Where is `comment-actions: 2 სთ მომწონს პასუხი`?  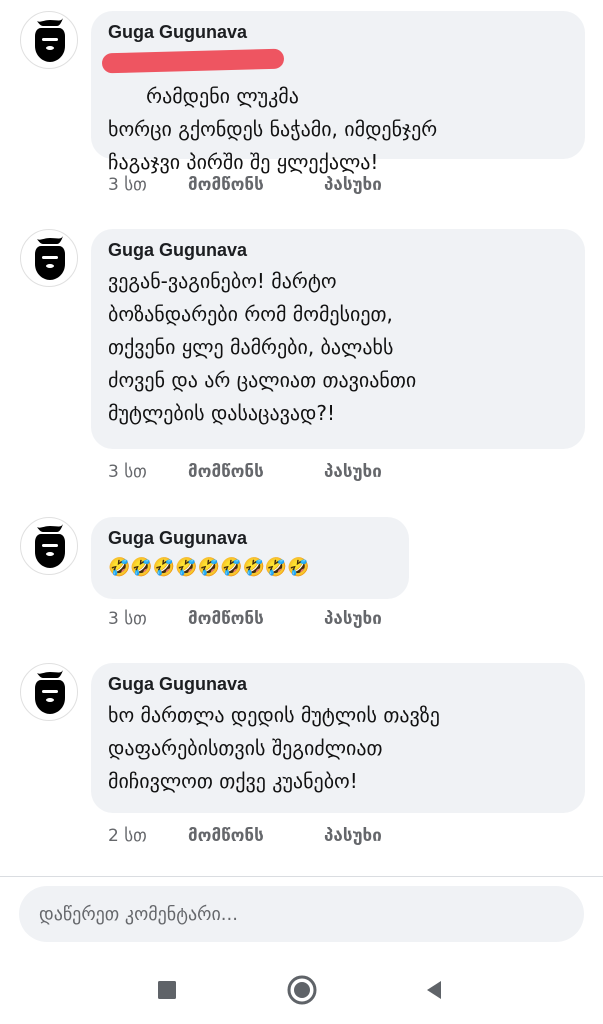
comment-actions: 2 სთ მომწონს პასუხი is located at coordinates (245, 836).